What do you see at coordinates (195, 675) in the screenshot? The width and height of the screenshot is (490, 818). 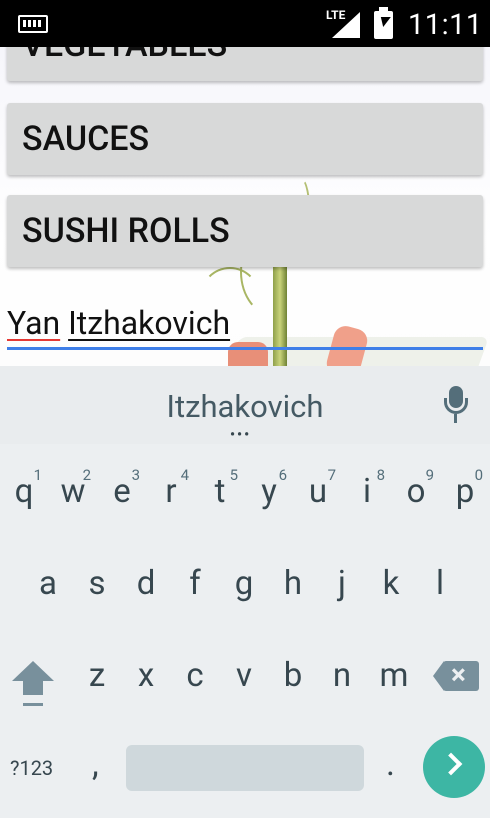 I see `key-c: c` at bounding box center [195, 675].